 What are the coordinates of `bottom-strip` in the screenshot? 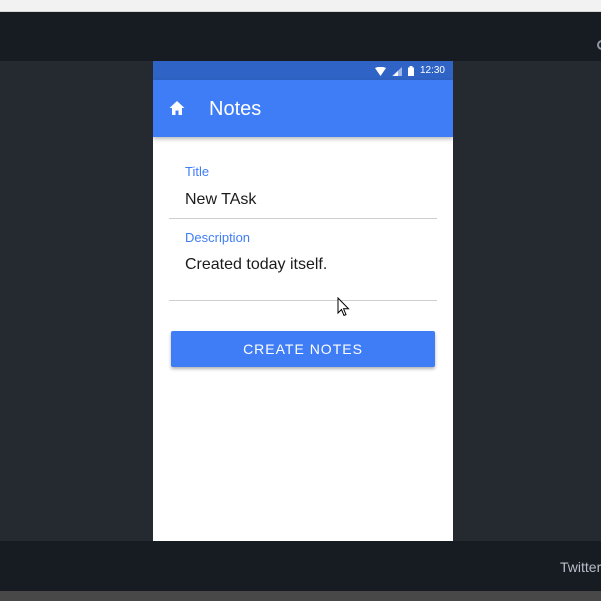 It's located at (300, 596).